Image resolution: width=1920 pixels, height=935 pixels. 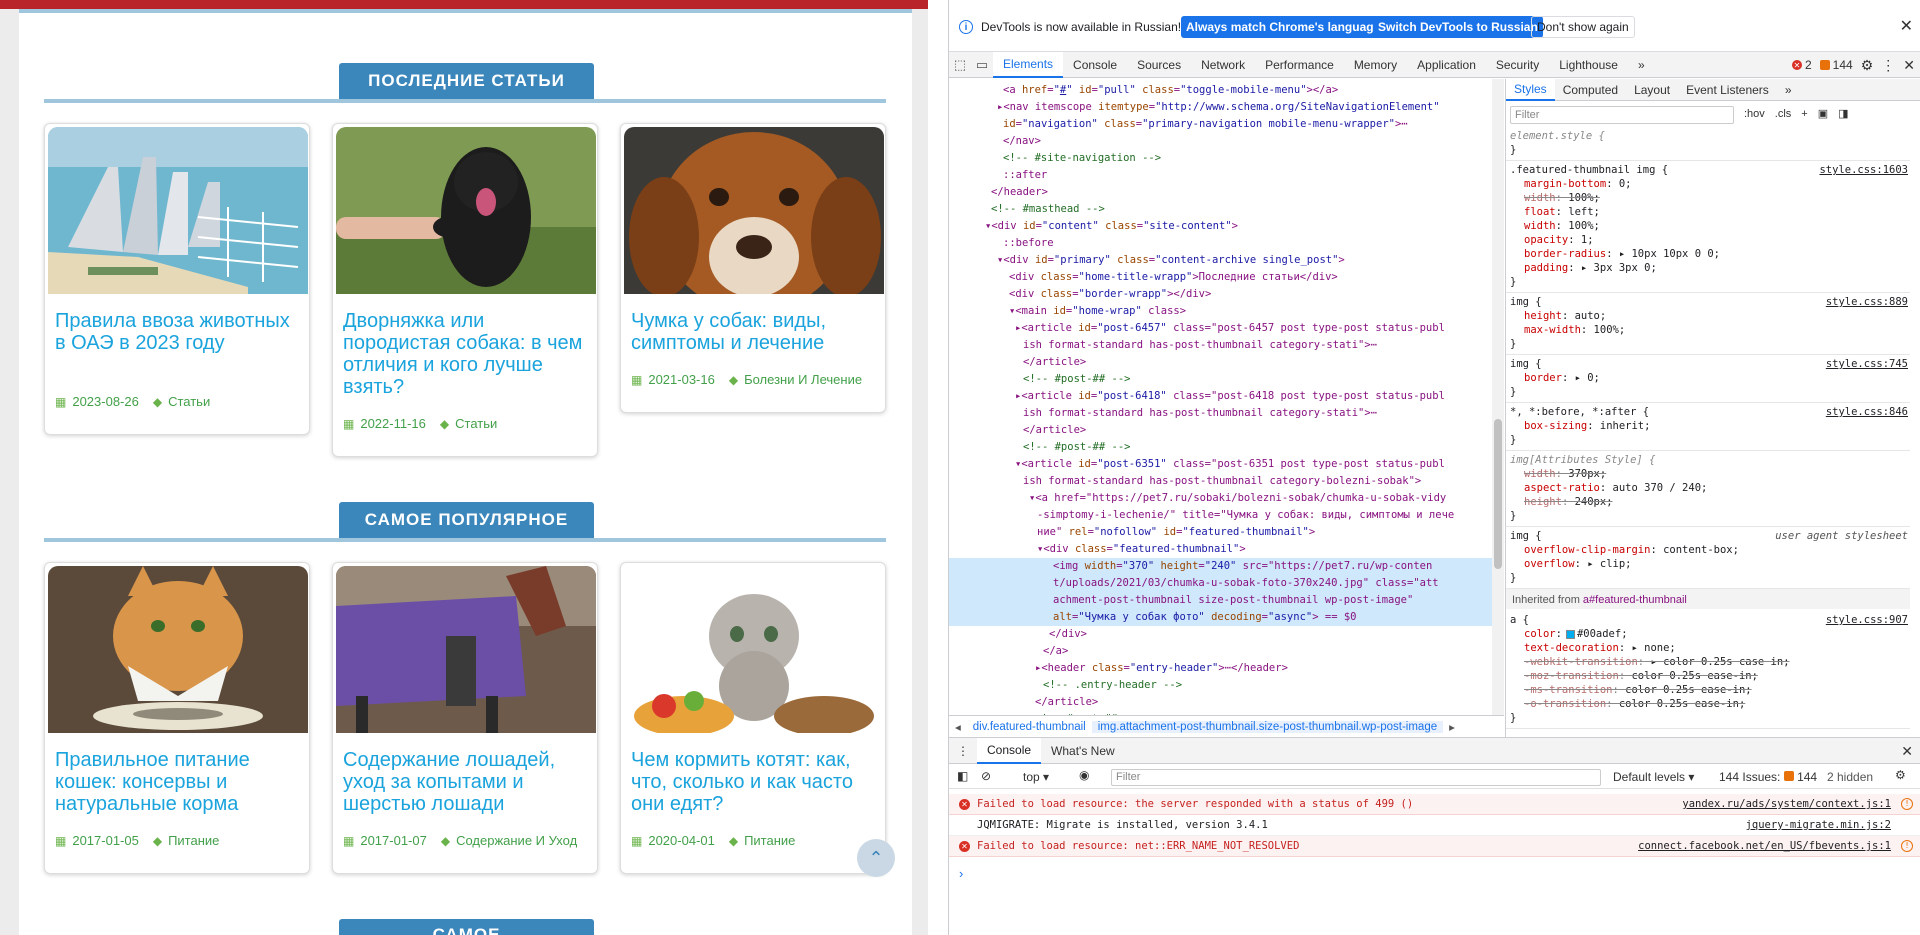 I want to click on elements-scrollbar-thumb, so click(x=1498, y=494).